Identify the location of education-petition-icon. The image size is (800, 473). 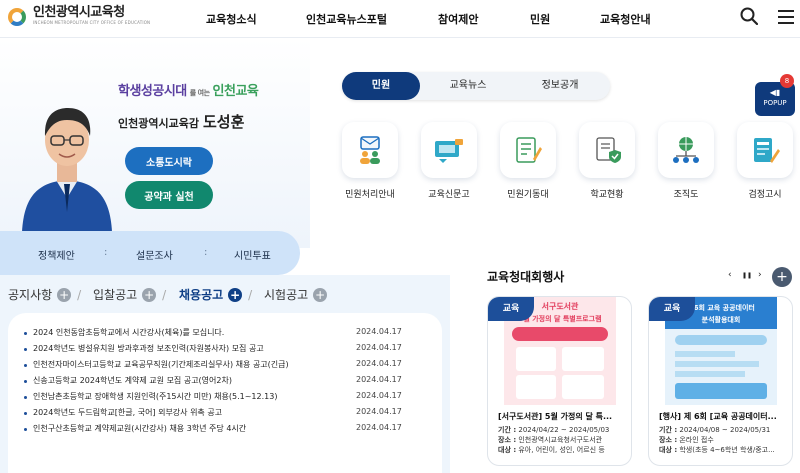
(449, 151).